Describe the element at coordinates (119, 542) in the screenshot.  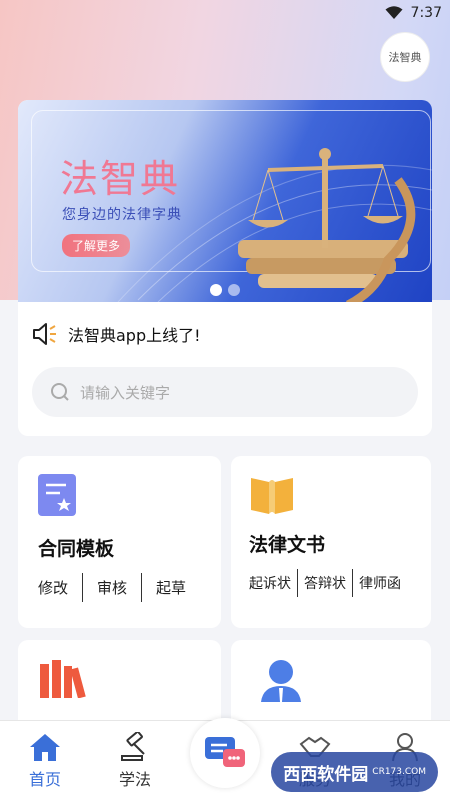
I see `contract-template-card: 合同模板 修改 审核 起草` at that location.